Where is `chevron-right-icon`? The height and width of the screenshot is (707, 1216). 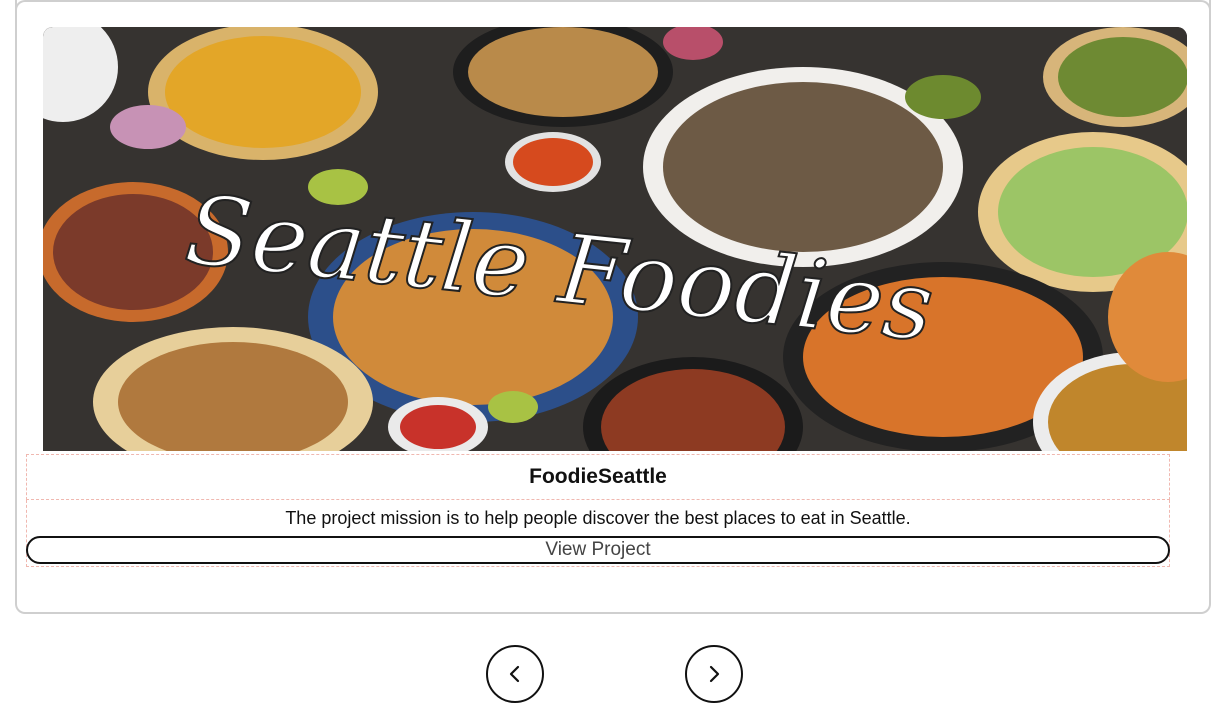
chevron-right-icon is located at coordinates (714, 674).